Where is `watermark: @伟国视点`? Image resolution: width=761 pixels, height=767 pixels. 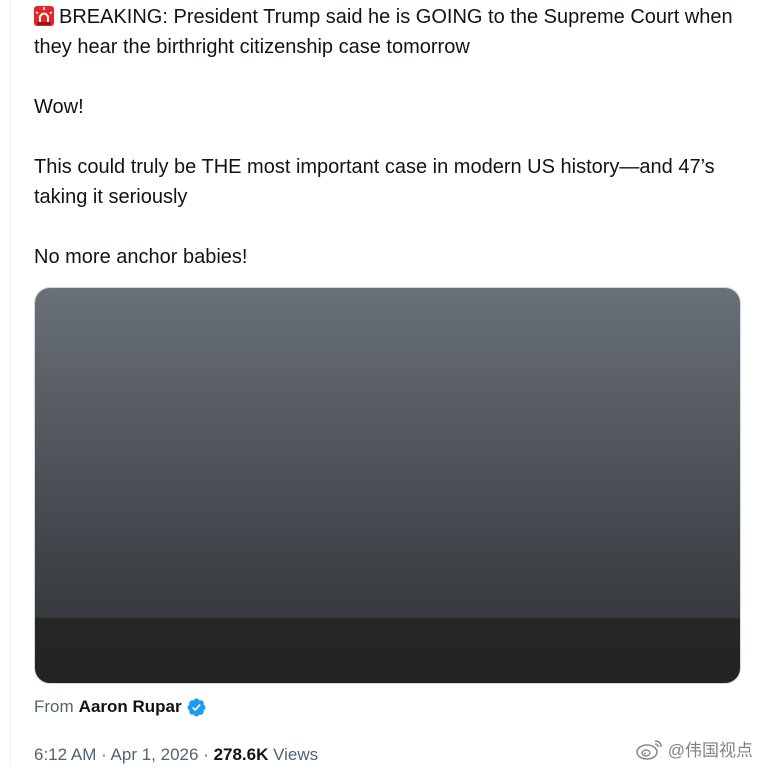 watermark: @伟国视点 is located at coordinates (694, 748).